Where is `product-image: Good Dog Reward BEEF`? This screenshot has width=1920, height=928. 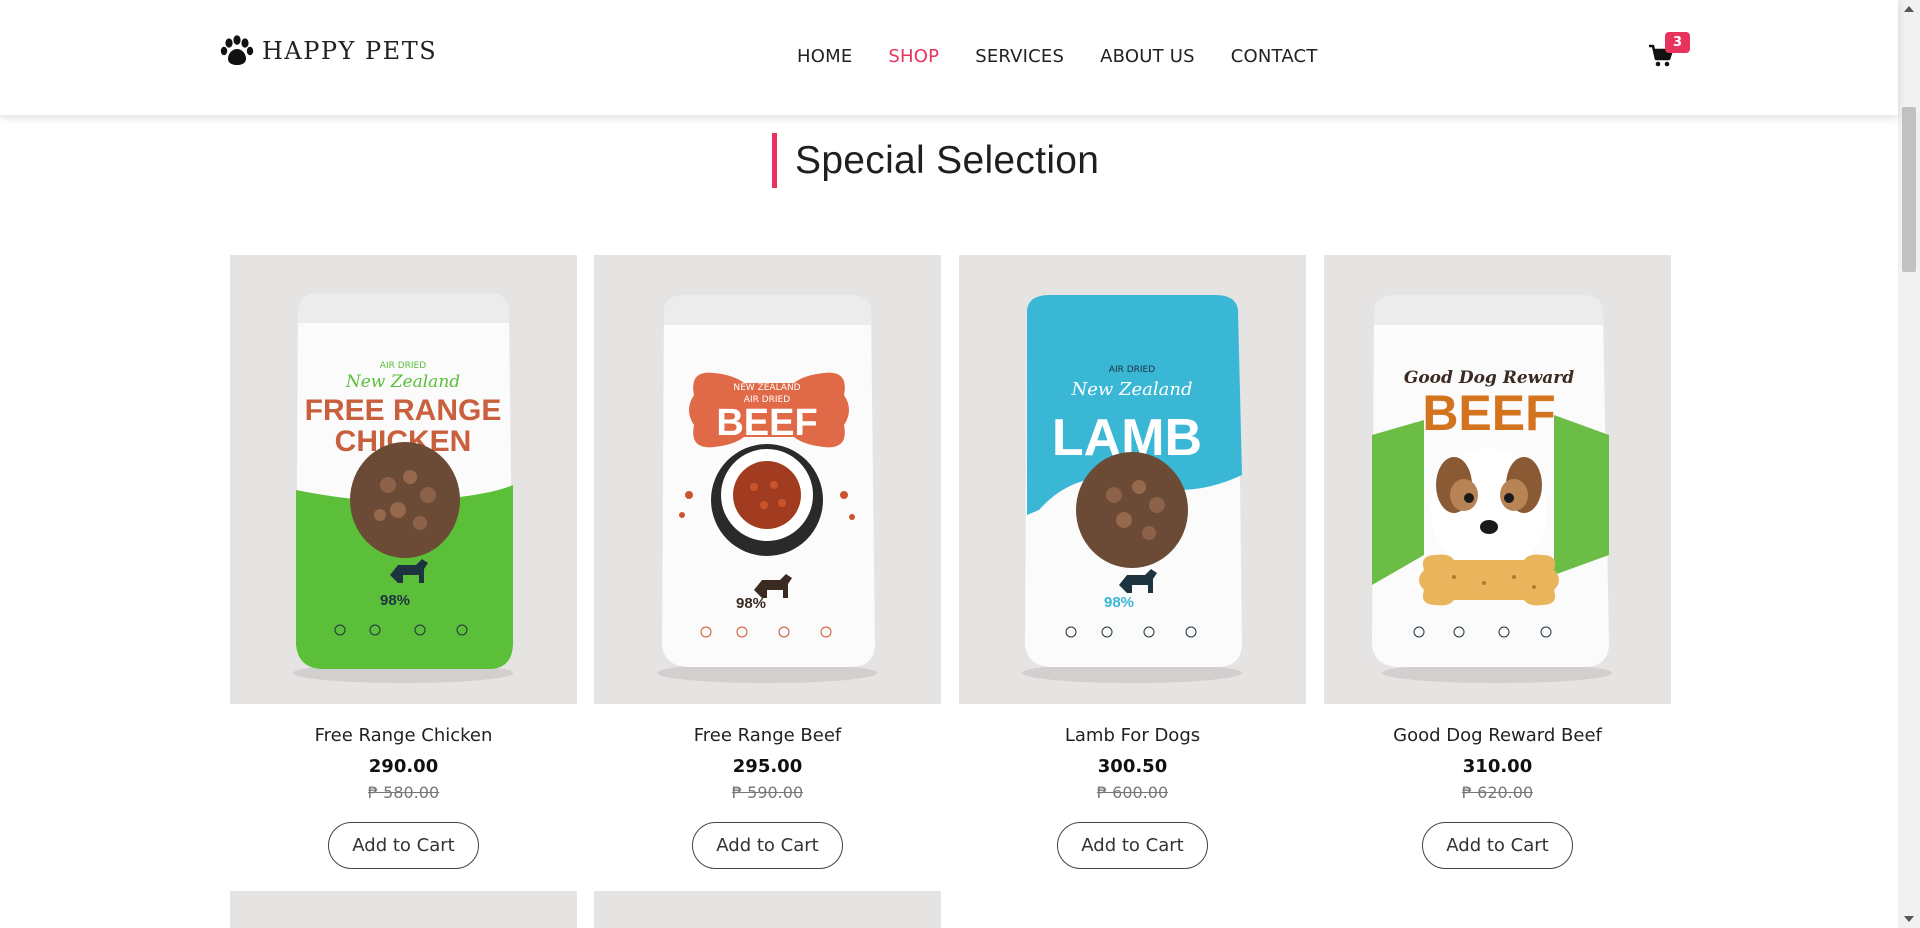
product-image: Good Dog Reward BEEF is located at coordinates (1497, 479).